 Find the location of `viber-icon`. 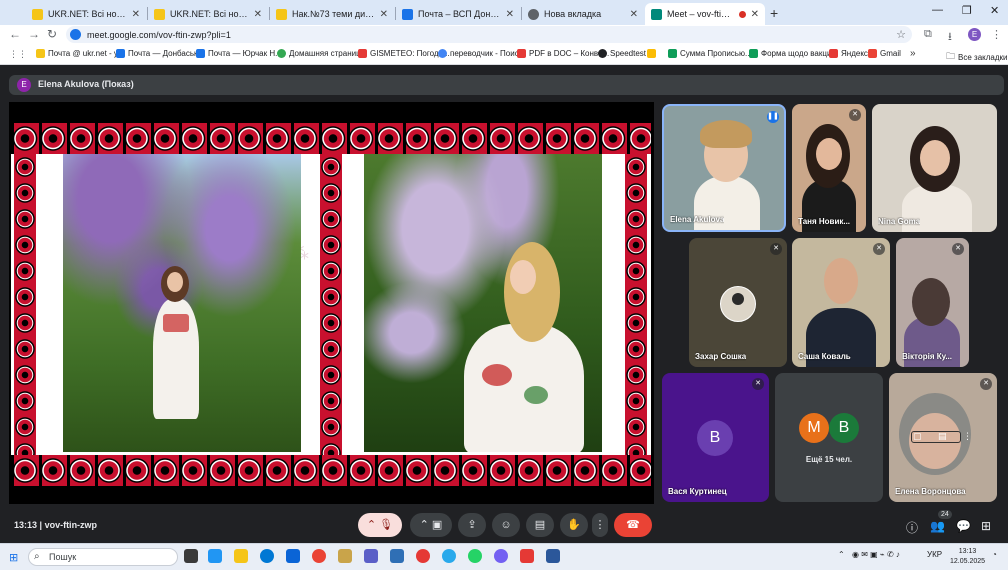

viber-icon is located at coordinates (501, 556).